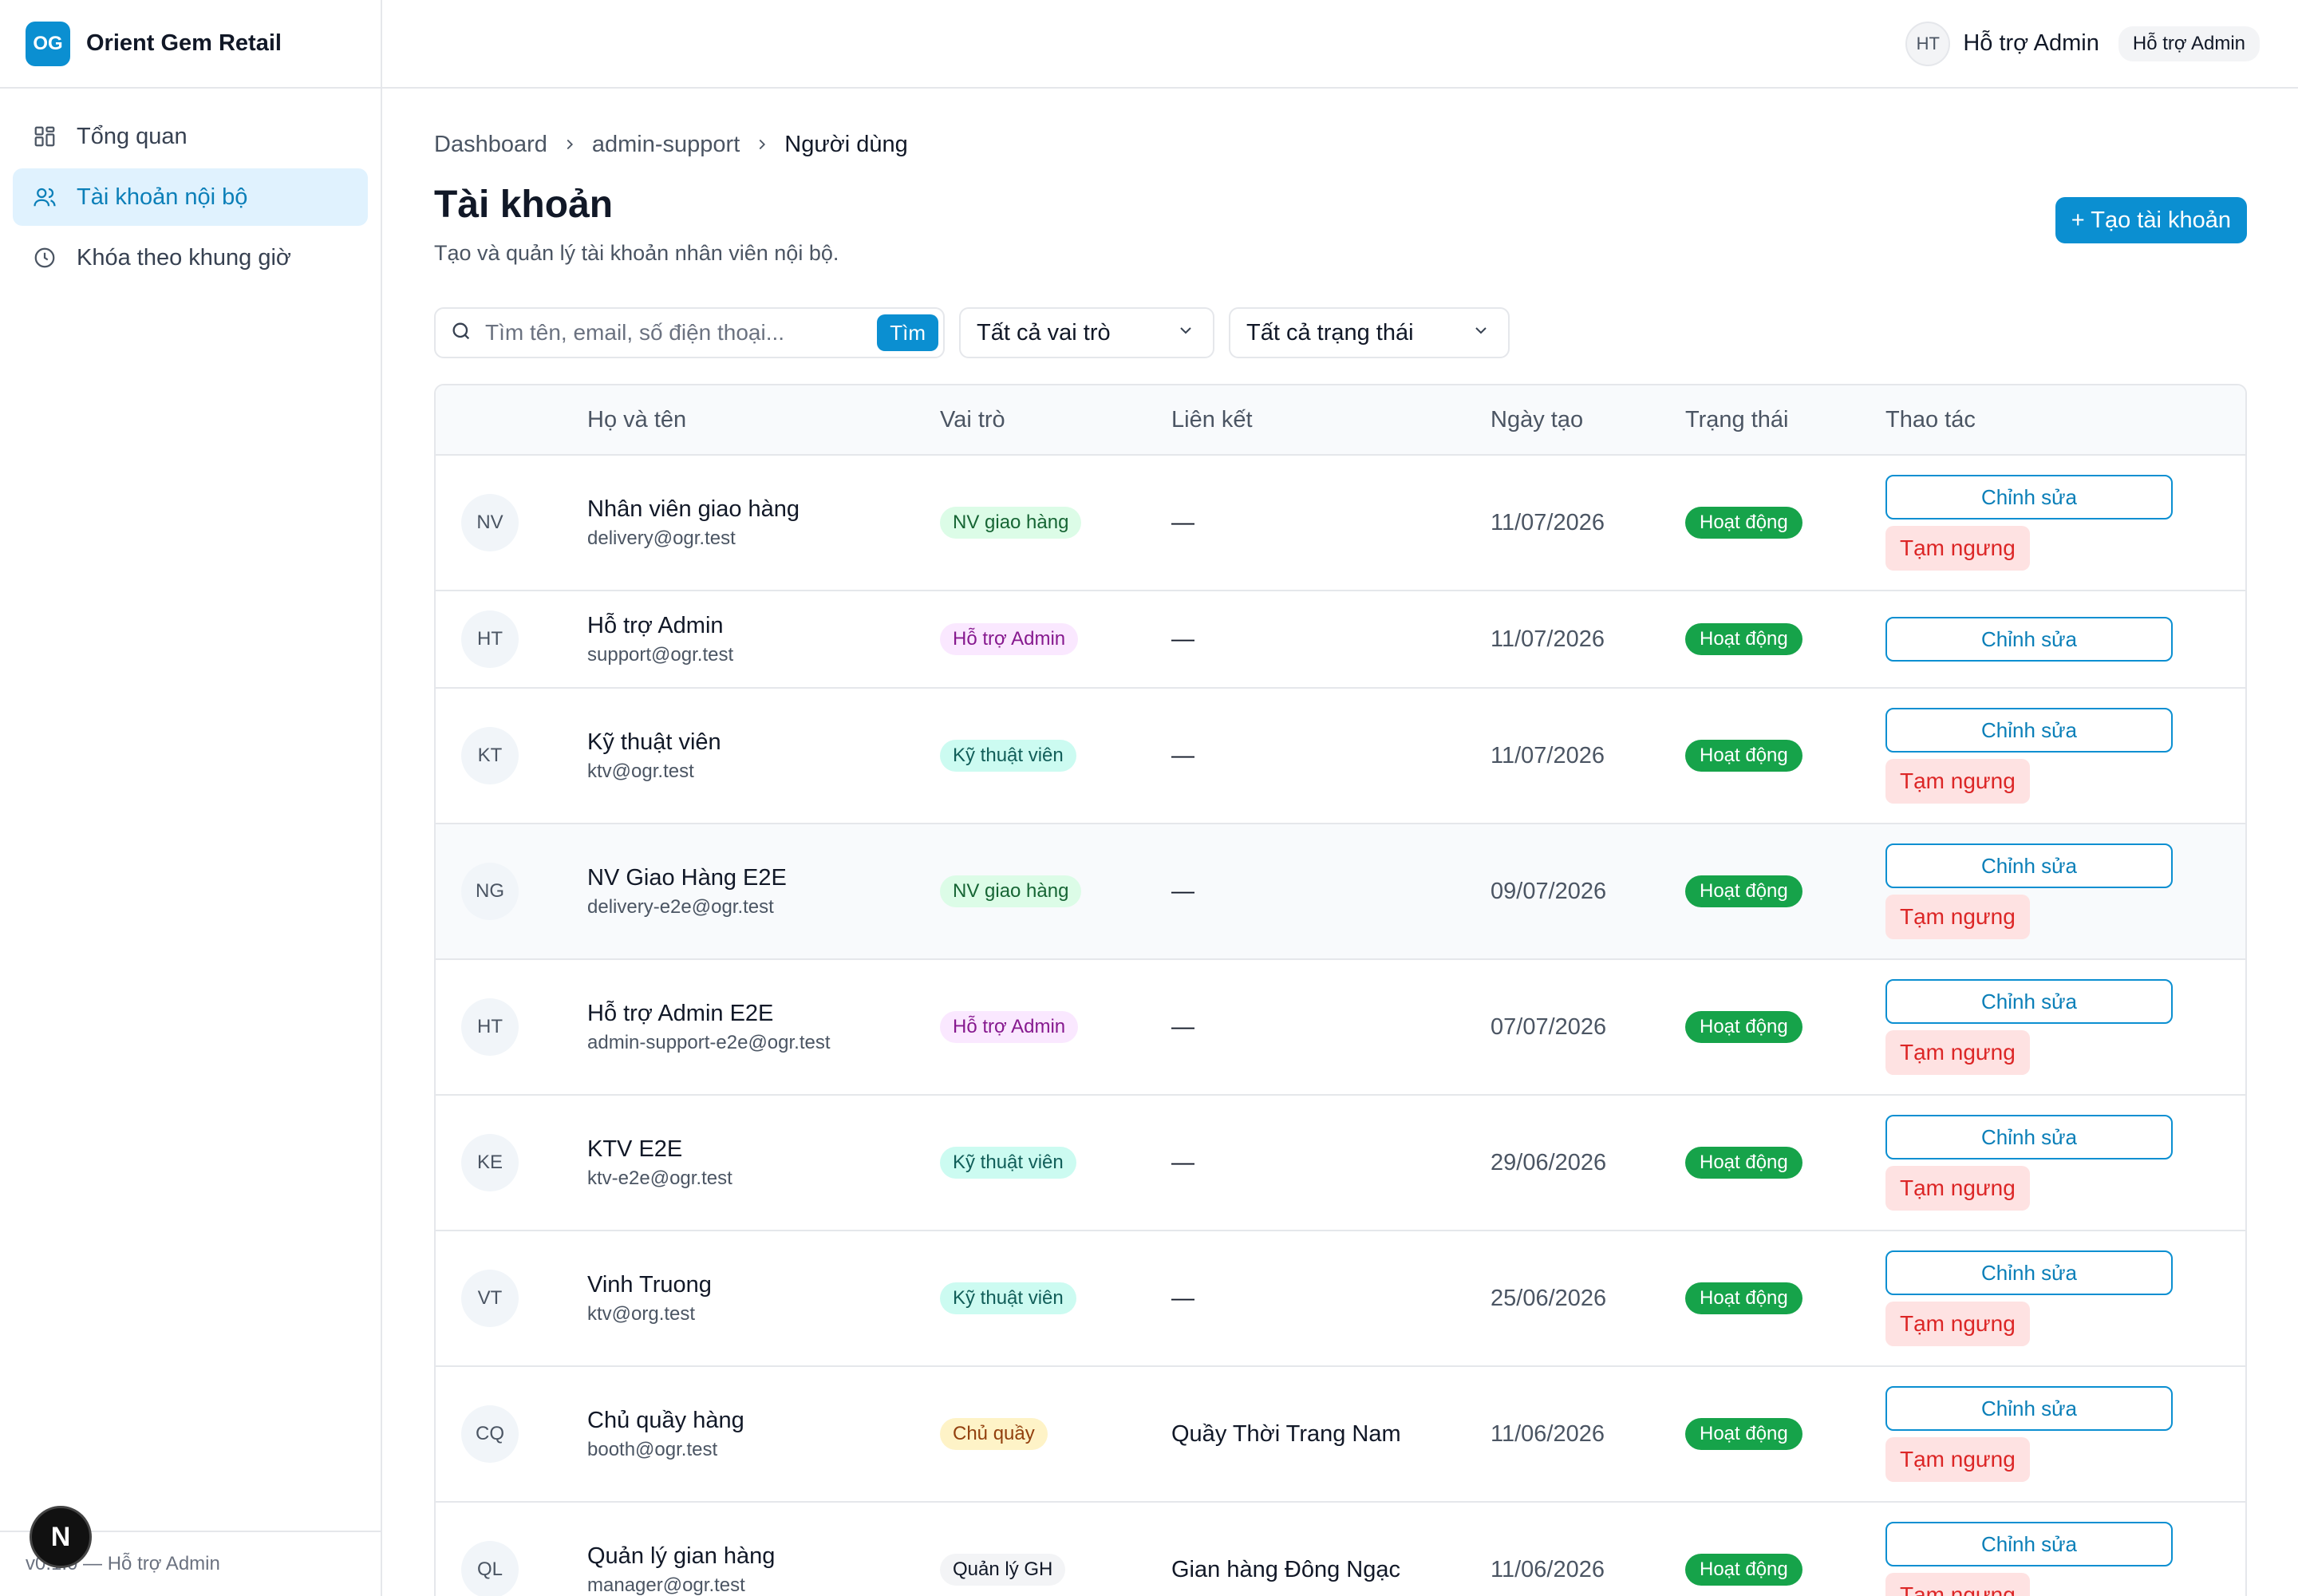  I want to click on breadcrumb-admin-support: admin-support, so click(666, 145).